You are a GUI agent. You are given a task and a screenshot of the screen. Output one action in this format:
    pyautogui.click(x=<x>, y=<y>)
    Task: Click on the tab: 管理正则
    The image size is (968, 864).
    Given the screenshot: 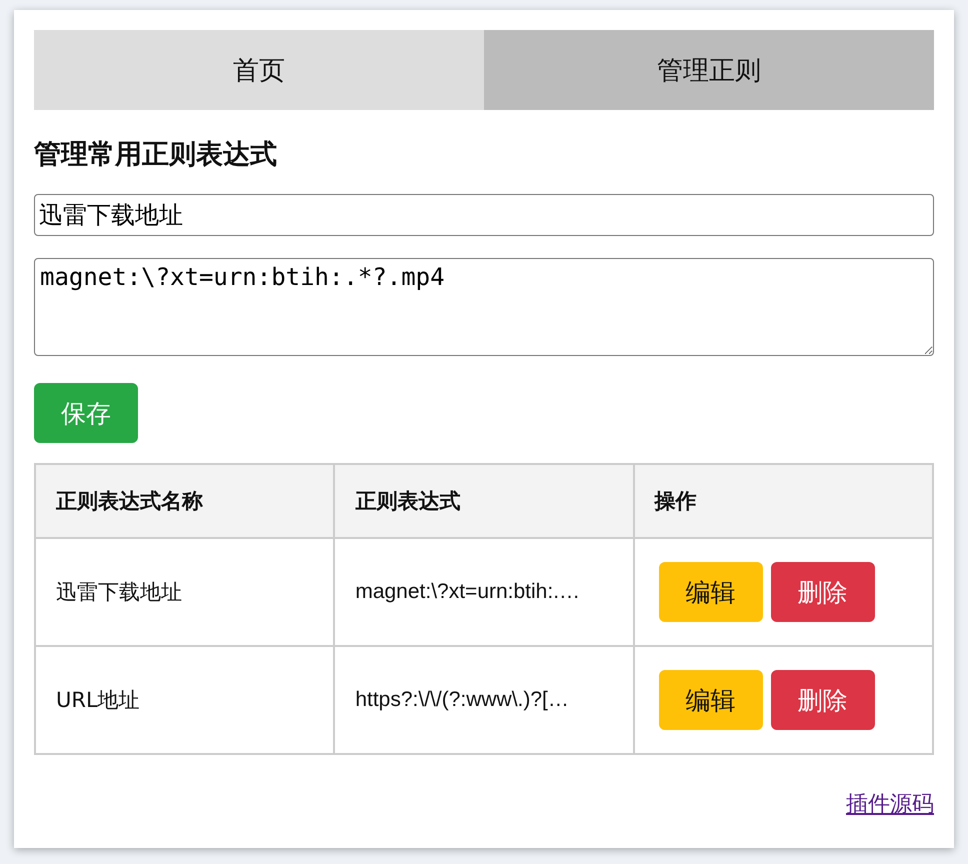 What is the action you would take?
    pyautogui.click(x=709, y=70)
    